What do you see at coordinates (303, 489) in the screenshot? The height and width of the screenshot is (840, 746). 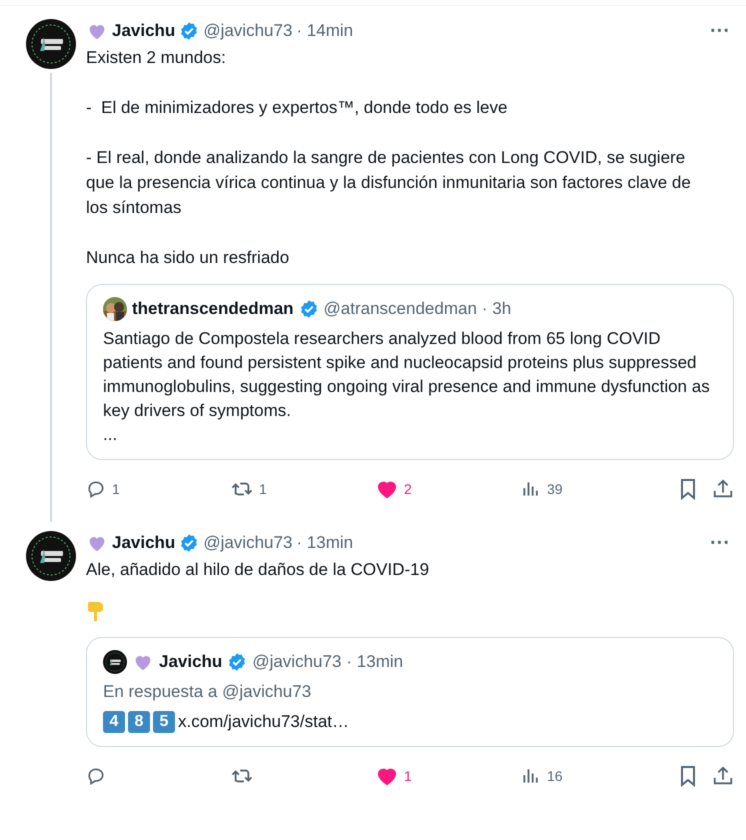 I see `repost-button: 1` at bounding box center [303, 489].